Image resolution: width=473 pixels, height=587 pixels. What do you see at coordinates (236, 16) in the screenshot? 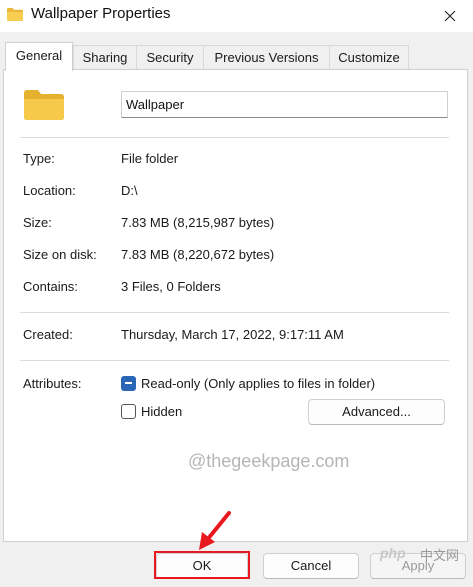
I see `title-bar: Wallpaper Properties` at bounding box center [236, 16].